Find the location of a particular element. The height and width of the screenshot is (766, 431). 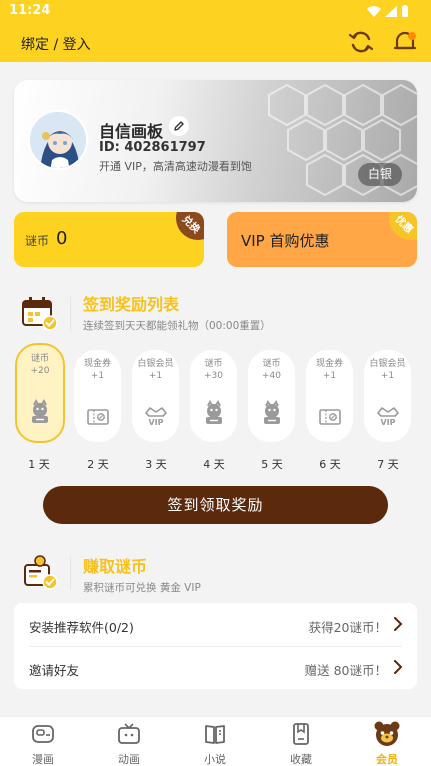

task-invite-friends: 邀请好友 赠送 80谜币！ is located at coordinates (215, 667).